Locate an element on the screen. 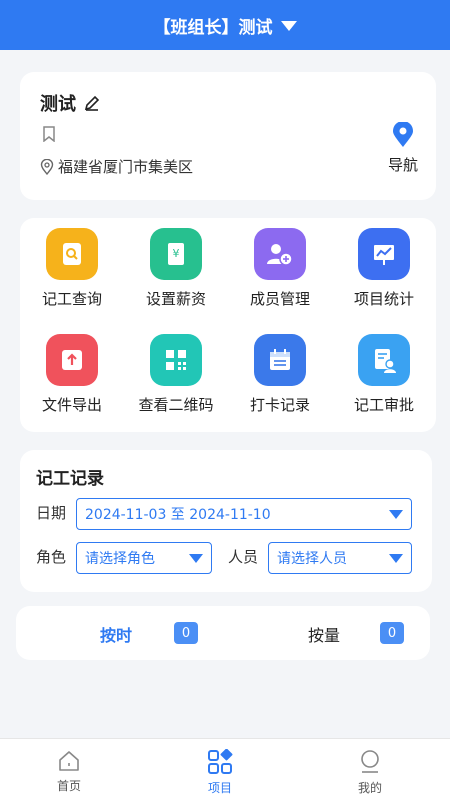 The height and width of the screenshot is (800, 450). export-icon is located at coordinates (72, 360).